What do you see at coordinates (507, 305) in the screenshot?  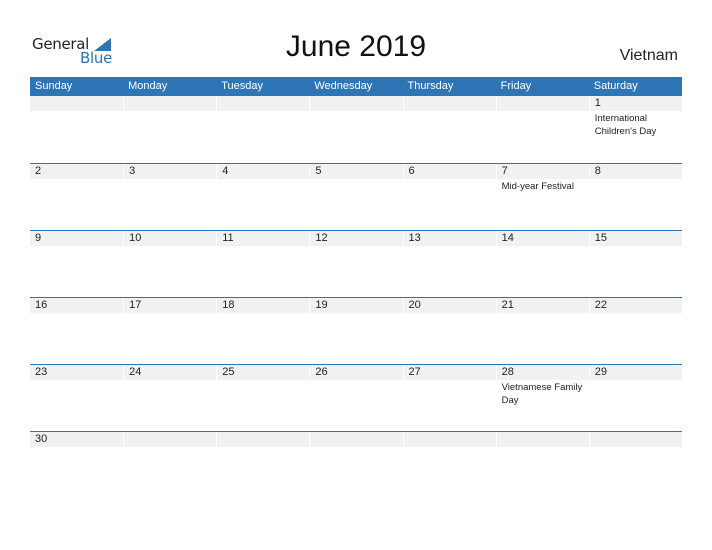 I see `day-number: 21` at bounding box center [507, 305].